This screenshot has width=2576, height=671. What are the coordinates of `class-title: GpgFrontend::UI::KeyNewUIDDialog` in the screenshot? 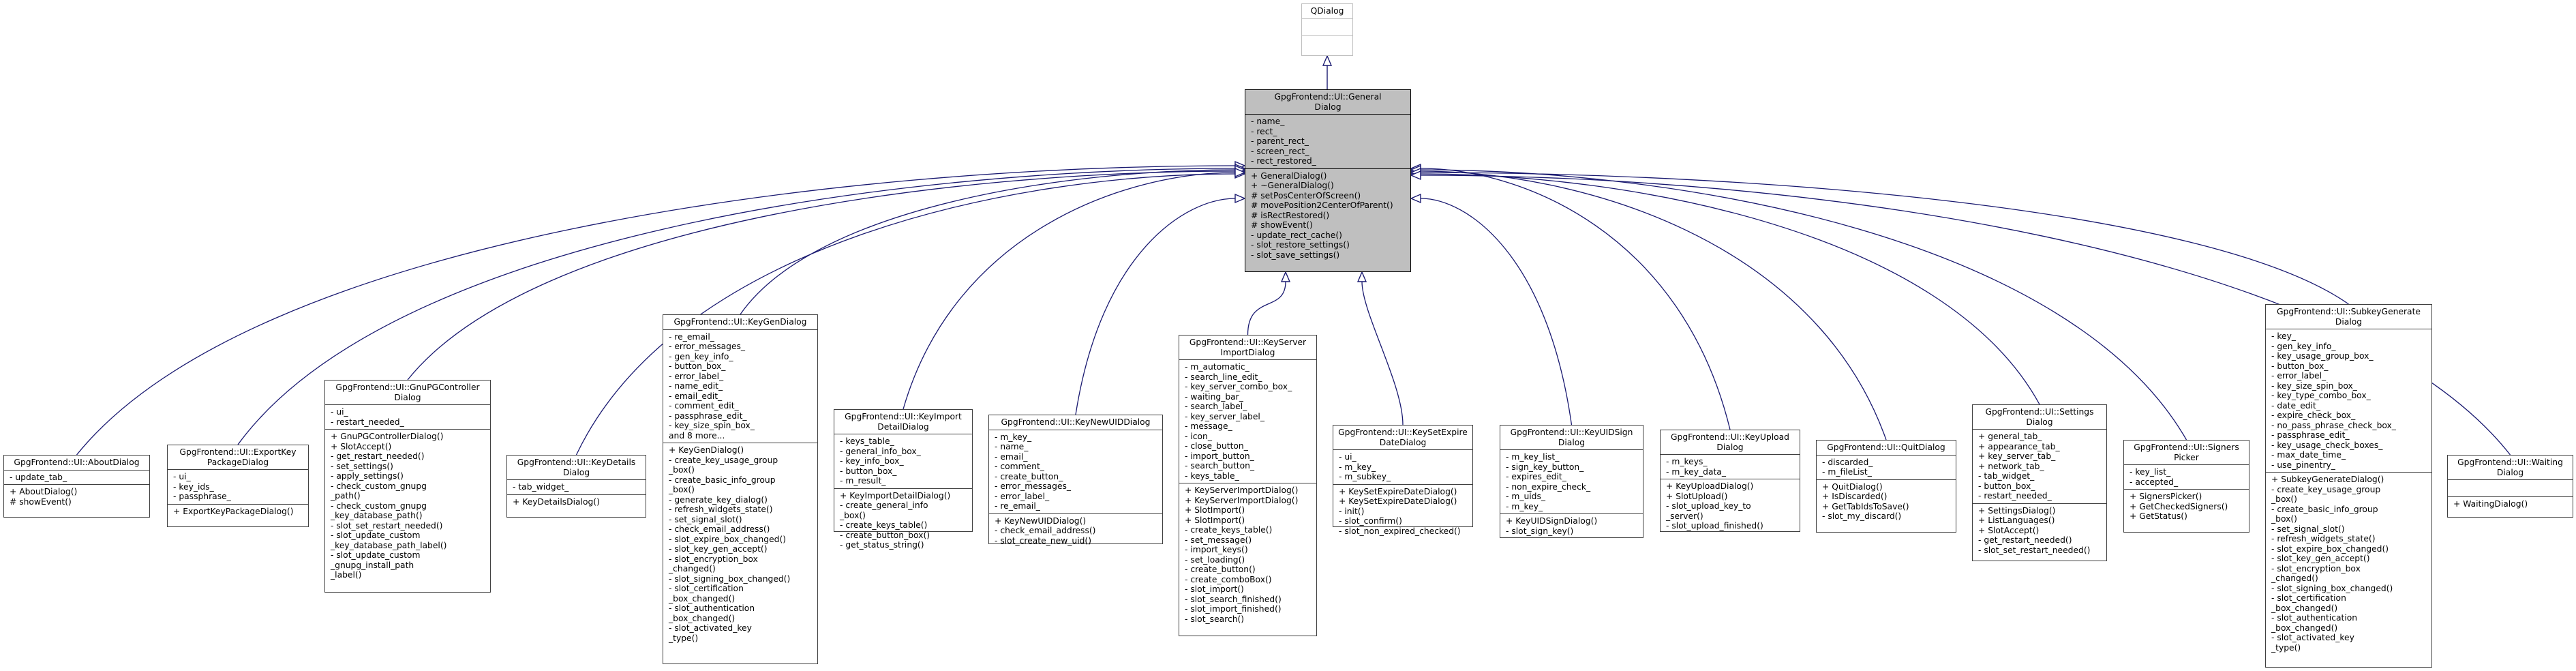 It's located at (1075, 422).